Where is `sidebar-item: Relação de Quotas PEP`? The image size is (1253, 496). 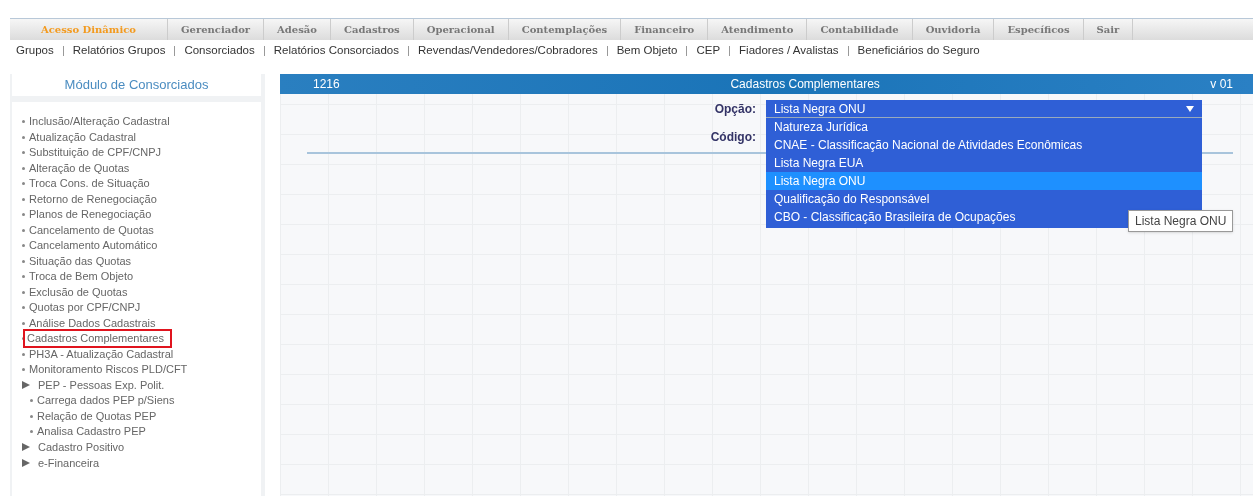
sidebar-item: Relação de Quotas PEP is located at coordinates (97, 416).